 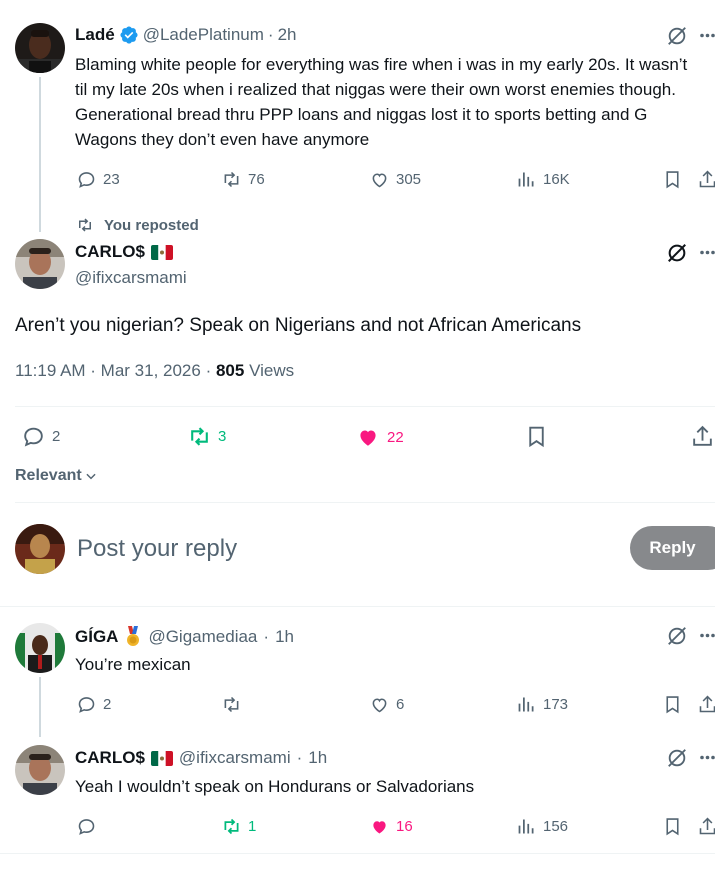 I want to click on main-timestamp: 11:19 AM · Mar 31, 2026 · 805 Views, so click(x=154, y=371).